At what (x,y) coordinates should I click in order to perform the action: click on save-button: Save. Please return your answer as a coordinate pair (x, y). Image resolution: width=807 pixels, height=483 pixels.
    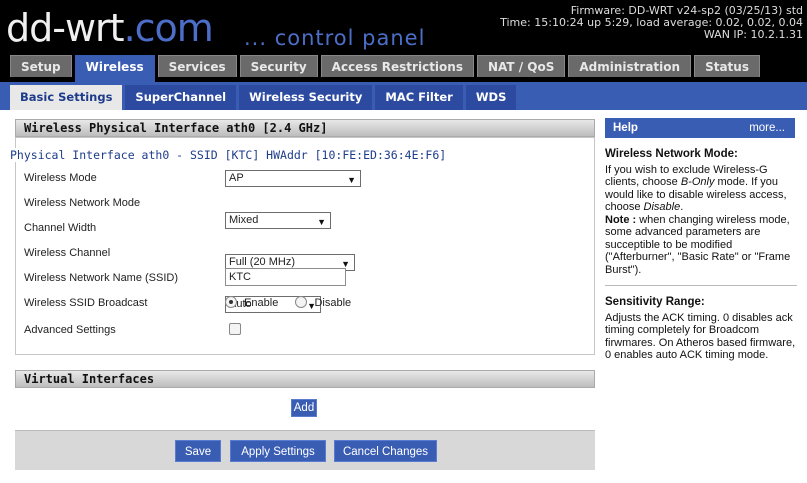
    Looking at the image, I should click on (198, 451).